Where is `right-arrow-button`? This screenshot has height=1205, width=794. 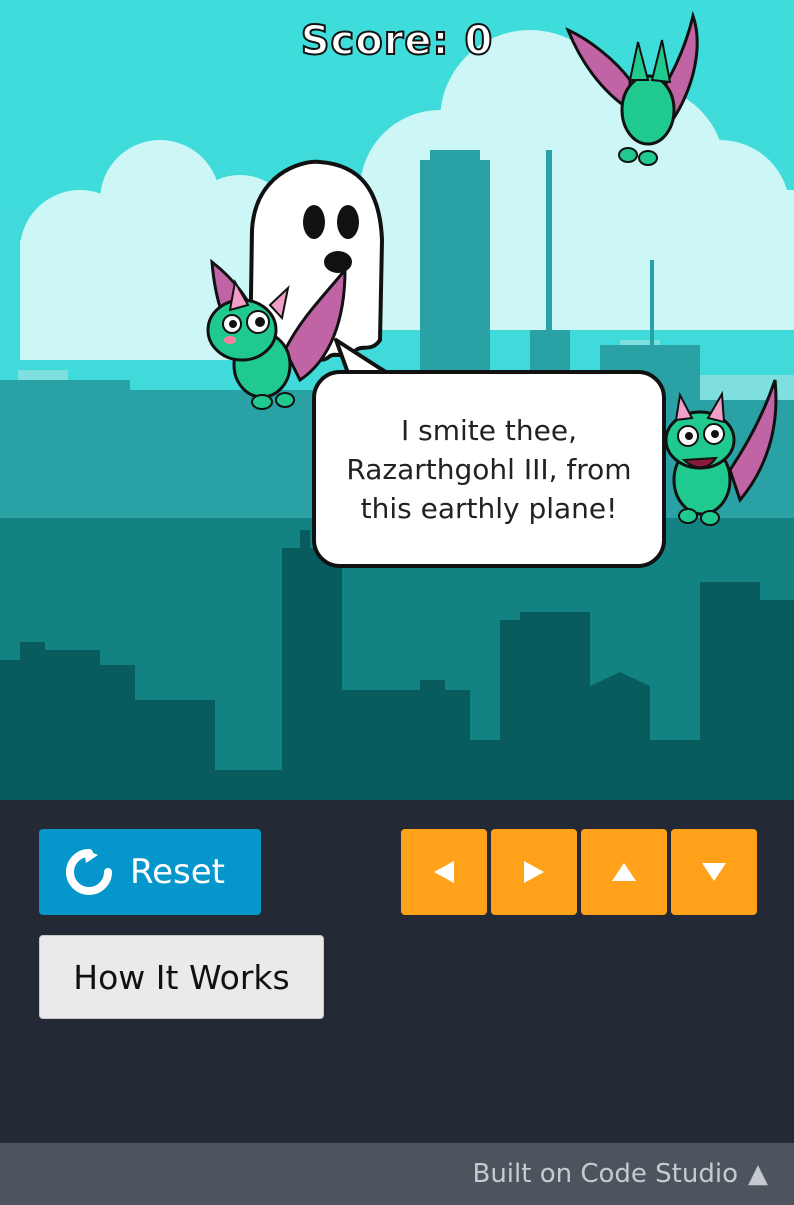
right-arrow-button is located at coordinates (534, 872).